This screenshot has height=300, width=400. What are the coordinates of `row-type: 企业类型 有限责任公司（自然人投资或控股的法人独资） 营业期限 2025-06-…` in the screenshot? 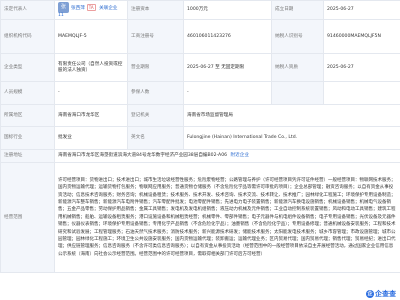 It's located at (200, 67).